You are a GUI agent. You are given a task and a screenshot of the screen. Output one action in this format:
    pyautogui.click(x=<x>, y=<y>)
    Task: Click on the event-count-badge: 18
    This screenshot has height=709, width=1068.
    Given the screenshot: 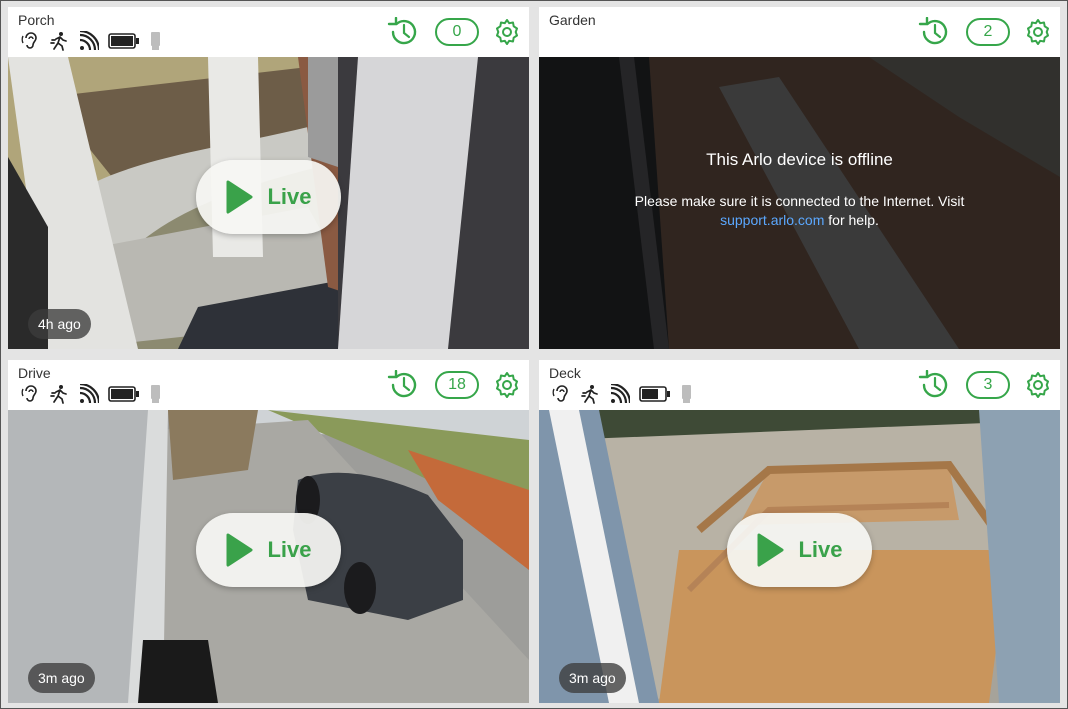 What is the action you would take?
    pyautogui.click(x=457, y=385)
    